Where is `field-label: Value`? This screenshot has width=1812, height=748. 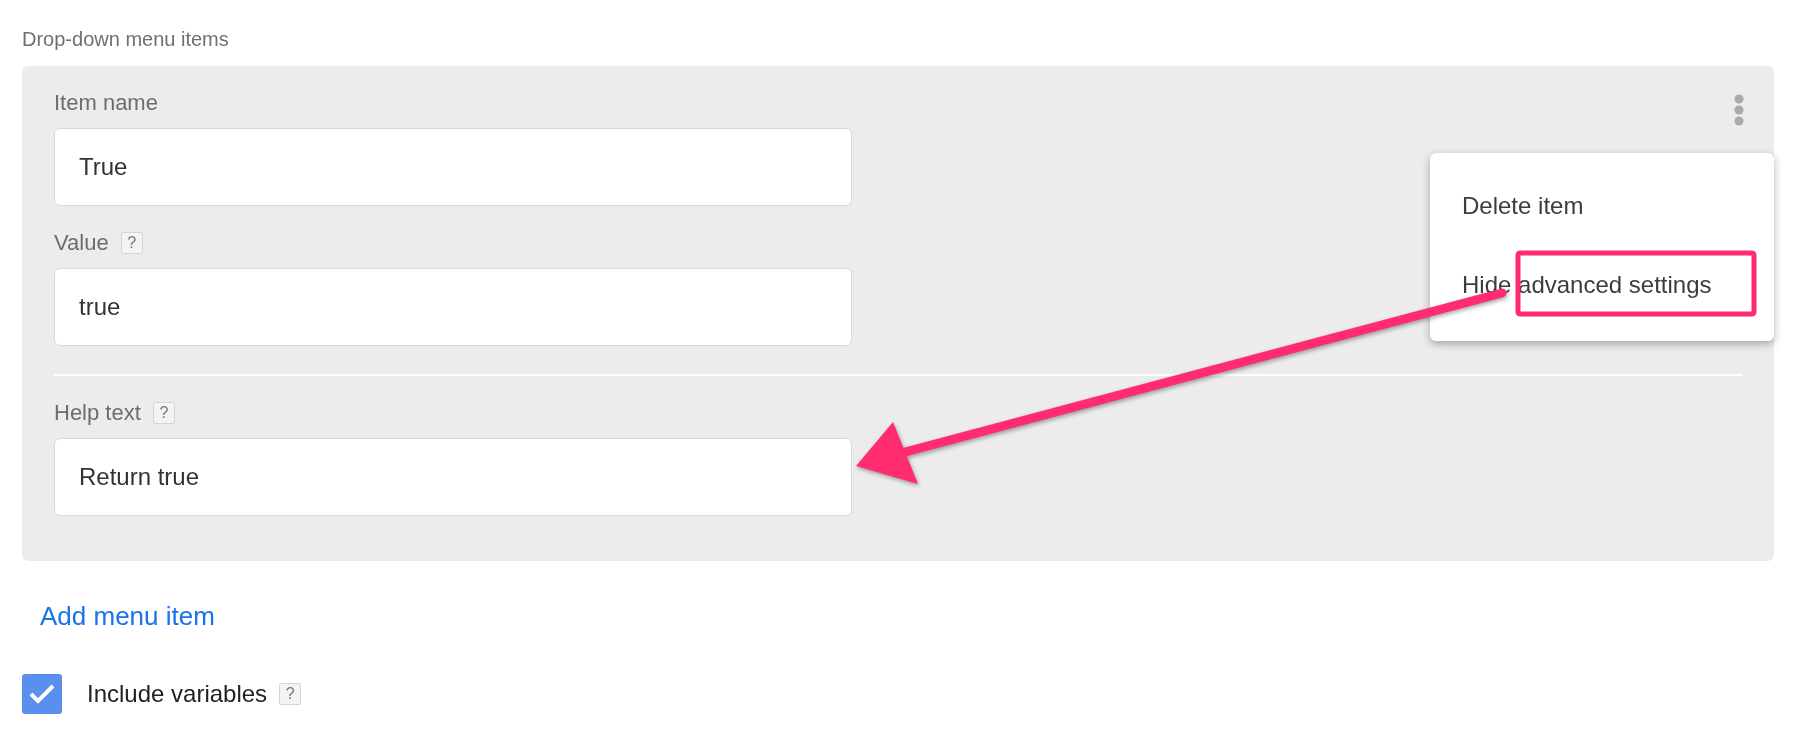 field-label: Value is located at coordinates (81, 243).